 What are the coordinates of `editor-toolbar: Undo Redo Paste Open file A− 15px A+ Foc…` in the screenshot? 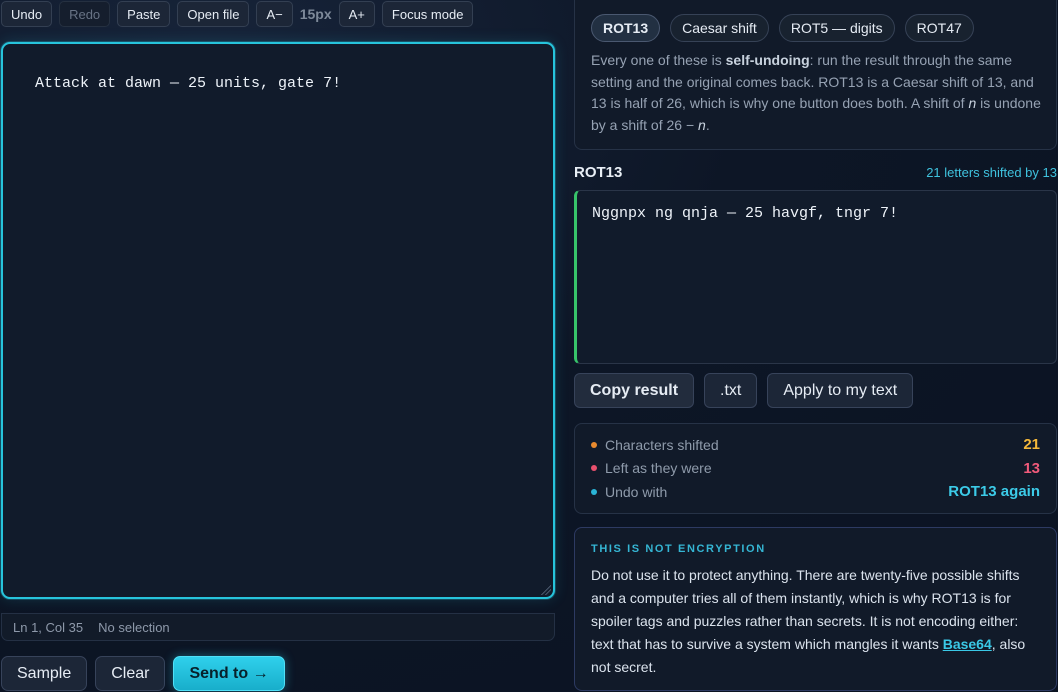 It's located at (237, 14).